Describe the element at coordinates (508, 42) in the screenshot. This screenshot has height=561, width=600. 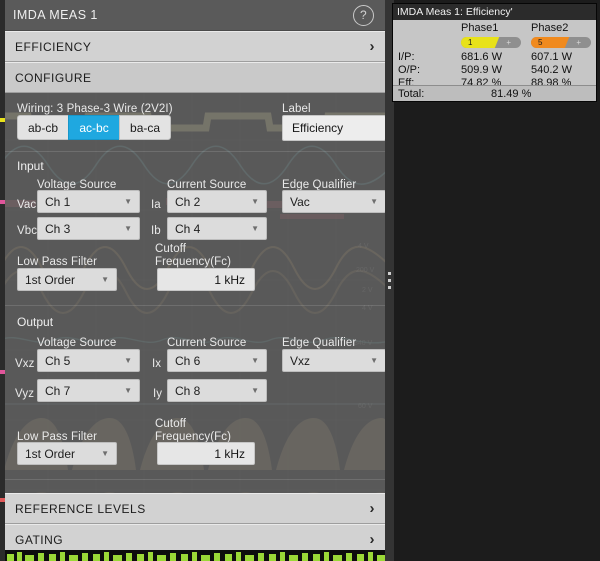
I see `source-badge-phase1-plus: +` at that location.